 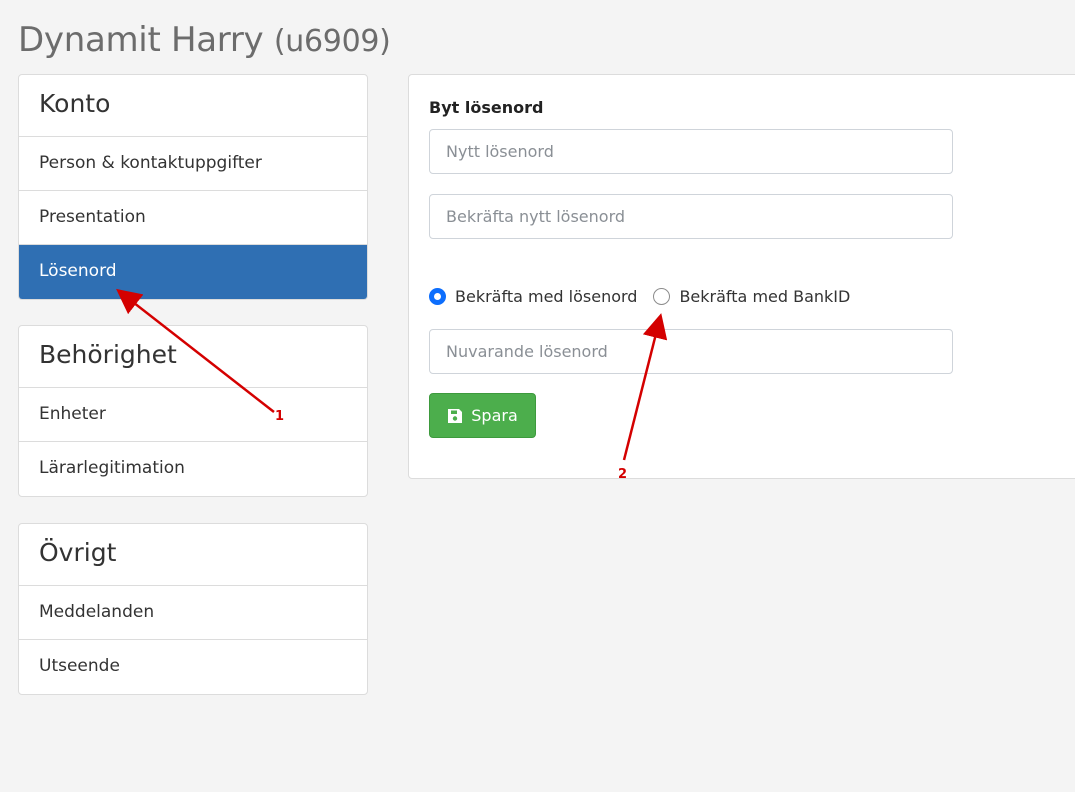 I want to click on sidebar-item-presentation: Presentation, so click(x=193, y=218).